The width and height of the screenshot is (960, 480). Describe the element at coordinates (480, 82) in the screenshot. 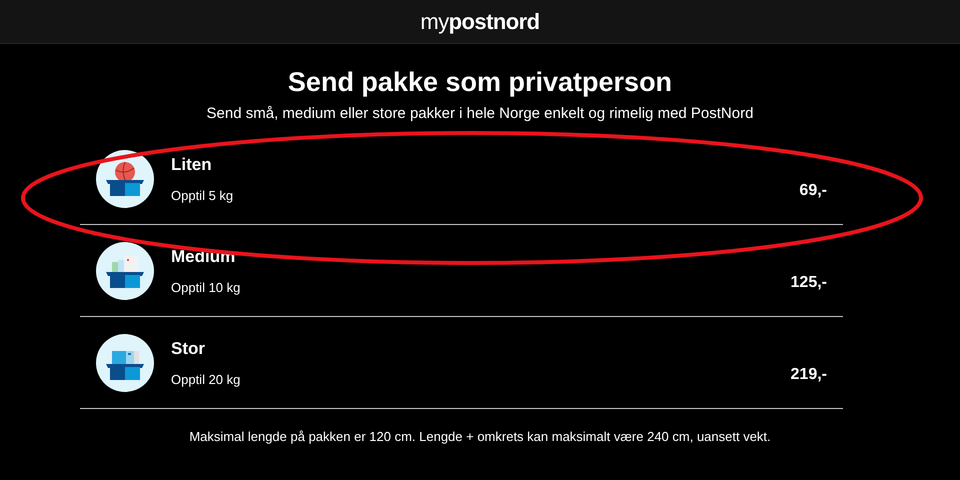

I see `page-title: Send pakke som privatperson` at that location.